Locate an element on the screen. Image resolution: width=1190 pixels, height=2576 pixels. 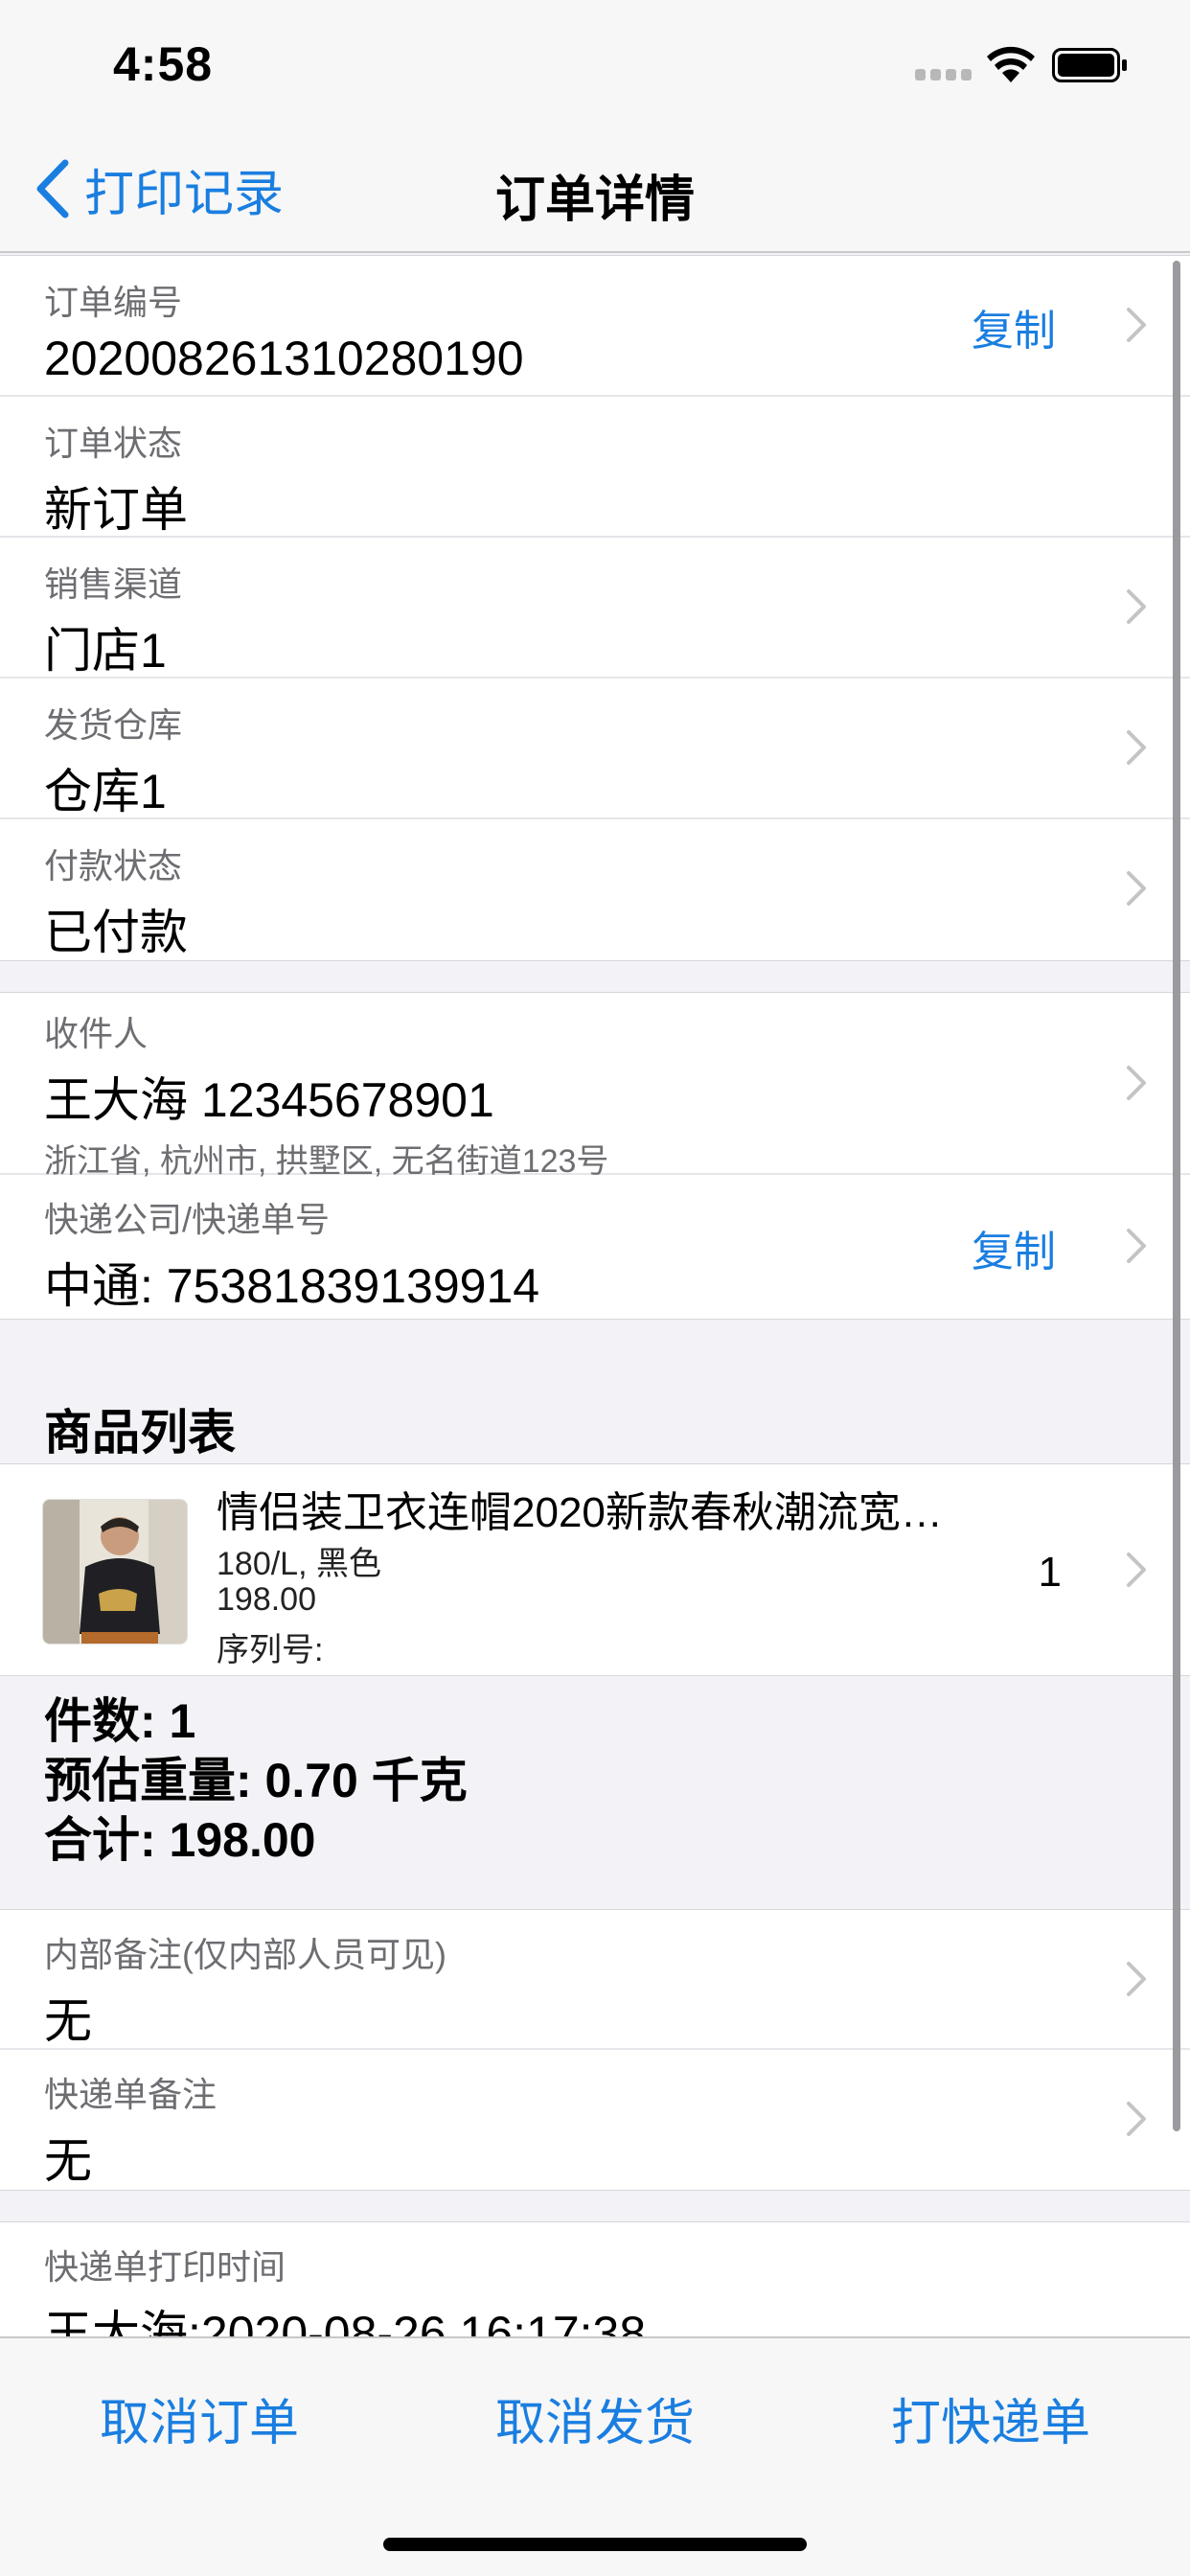
product-image is located at coordinates (115, 1572).